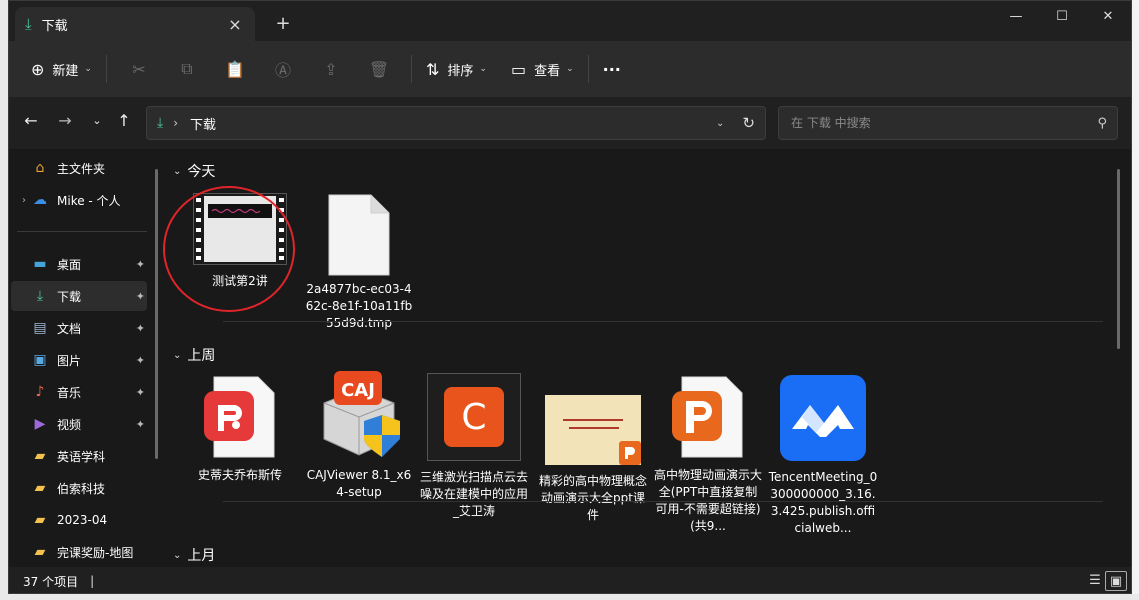 The height and width of the screenshot is (600, 1139). Describe the element at coordinates (283, 23) in the screenshot. I see `new-tab-button: +` at that location.